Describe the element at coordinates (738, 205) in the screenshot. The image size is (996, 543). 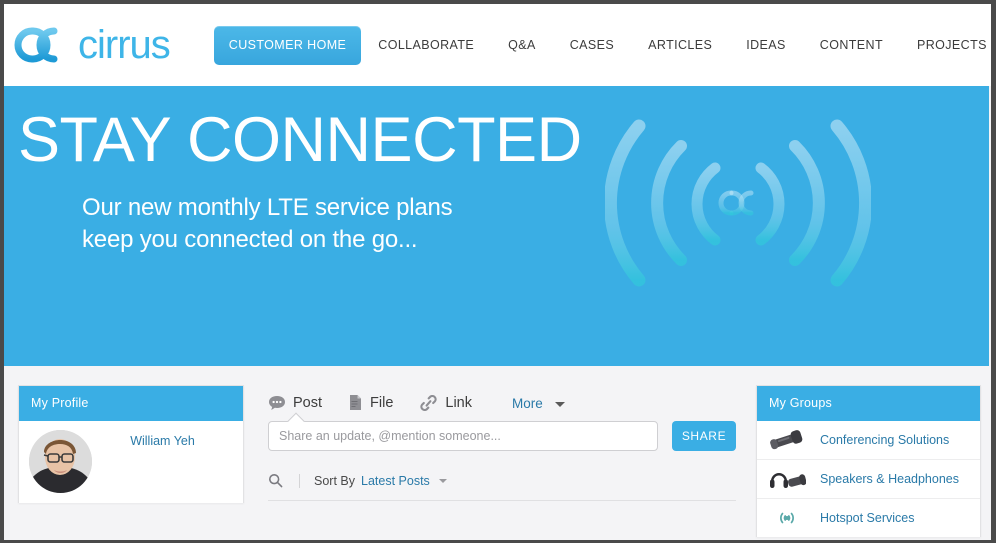
I see `wireless-signal-waves-icon` at that location.